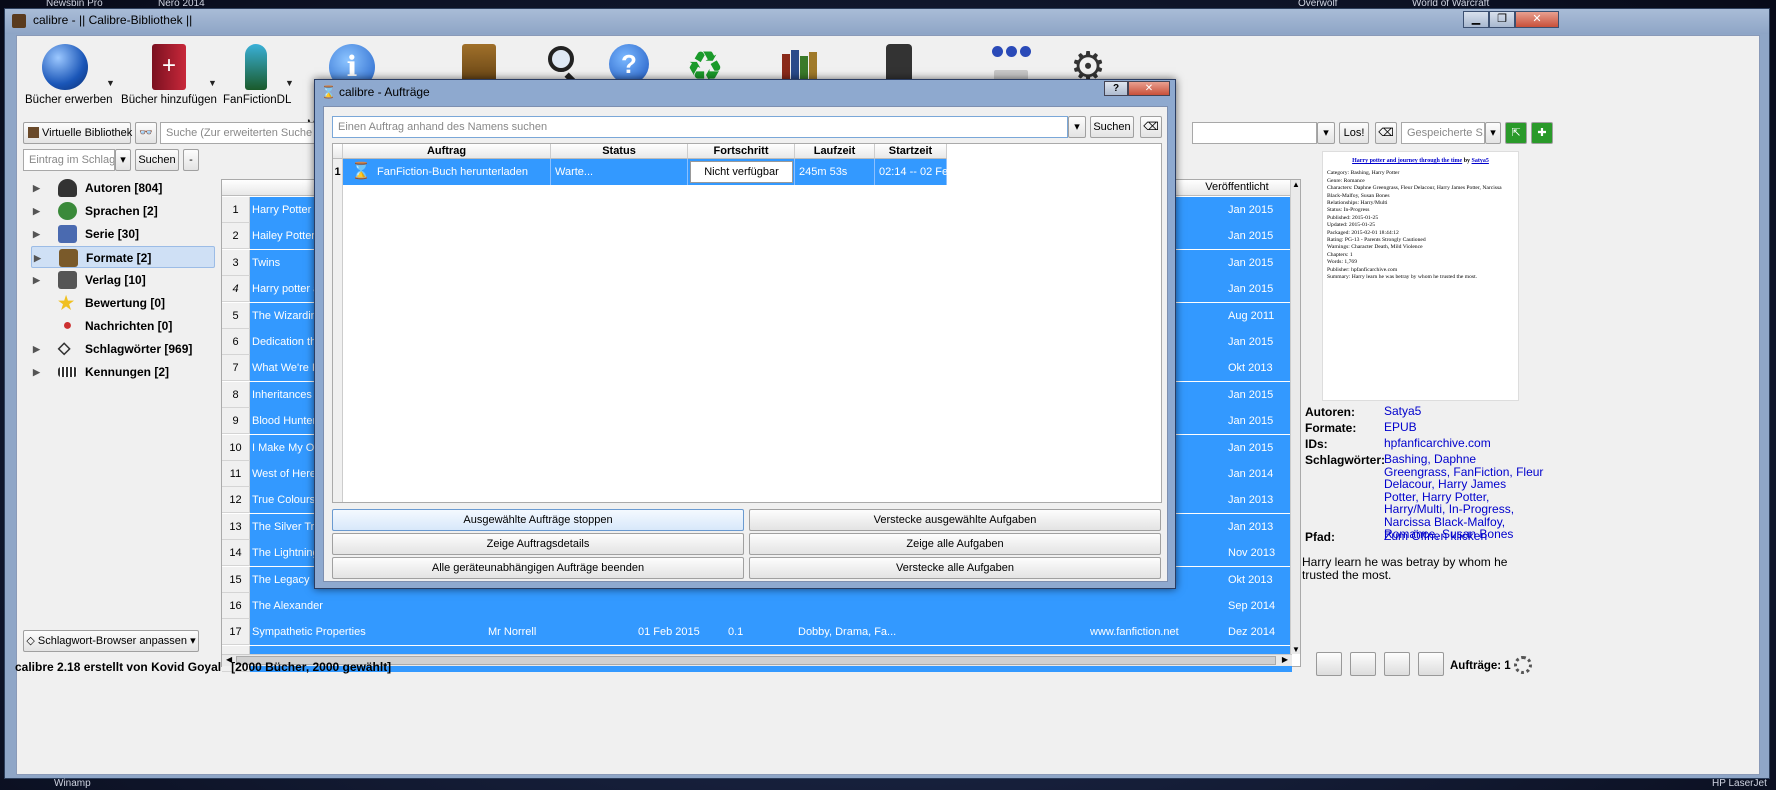  I want to click on stop-all-jobs-button: Alle geräteunabhängigen Aufträge beenden, so click(538, 568).